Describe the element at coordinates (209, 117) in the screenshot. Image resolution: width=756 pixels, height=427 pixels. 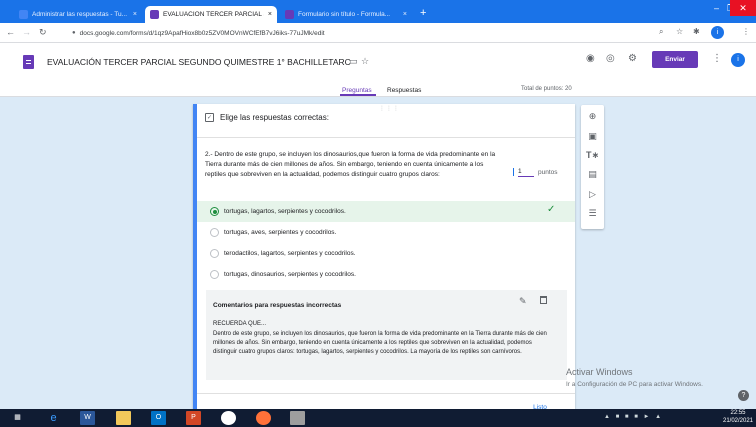
I see `answer-key-checkbox-icon: ✓` at that location.